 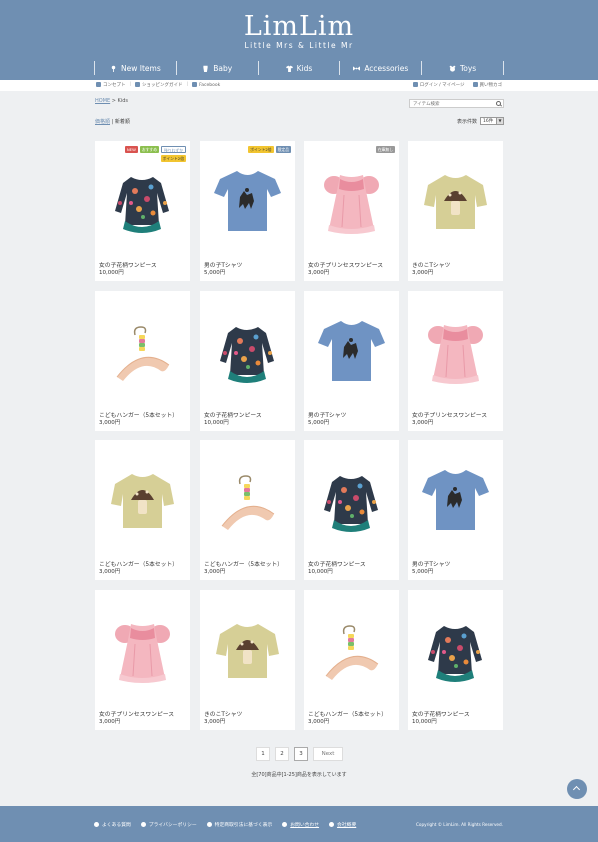 I want to click on product-badges: 在庫無し, so click(x=360, y=149).